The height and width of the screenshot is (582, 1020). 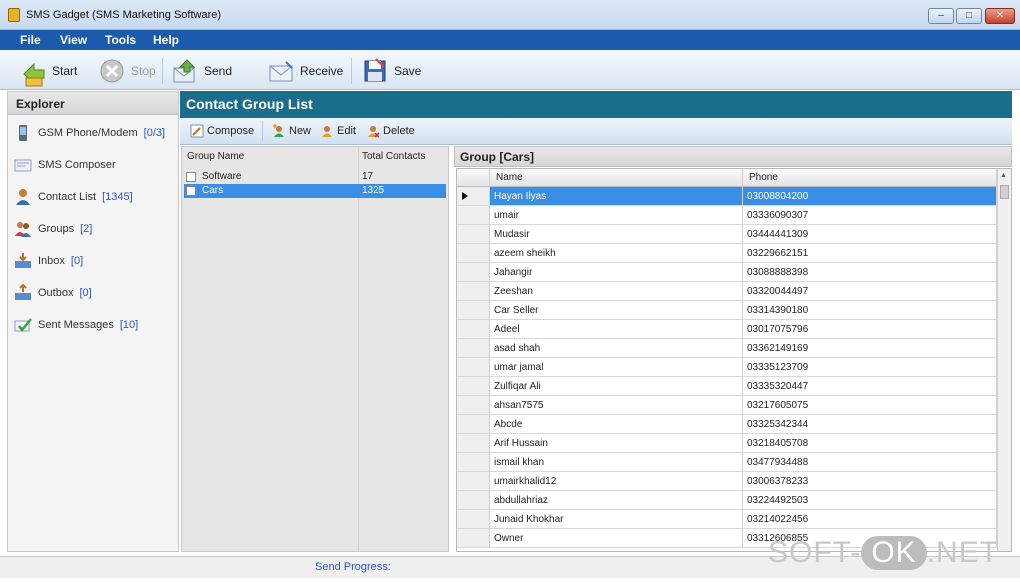 What do you see at coordinates (616, 367) in the screenshot?
I see `contact-name-cell: umar jamal` at bounding box center [616, 367].